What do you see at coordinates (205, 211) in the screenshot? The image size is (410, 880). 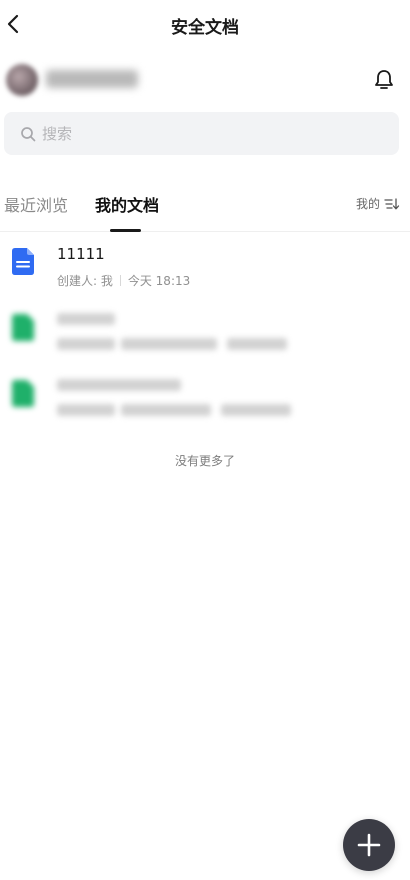 I see `tab-bar: 最近浏览 我的文档 我的` at bounding box center [205, 211].